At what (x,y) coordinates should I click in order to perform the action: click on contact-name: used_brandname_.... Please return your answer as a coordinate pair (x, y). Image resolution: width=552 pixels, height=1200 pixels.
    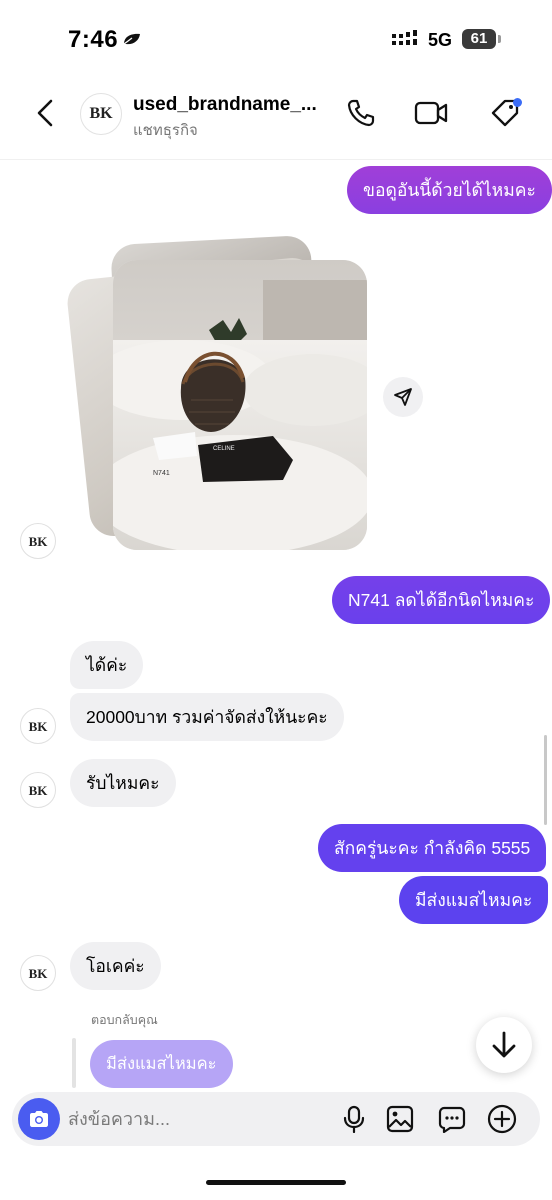
    Looking at the image, I should click on (233, 105).